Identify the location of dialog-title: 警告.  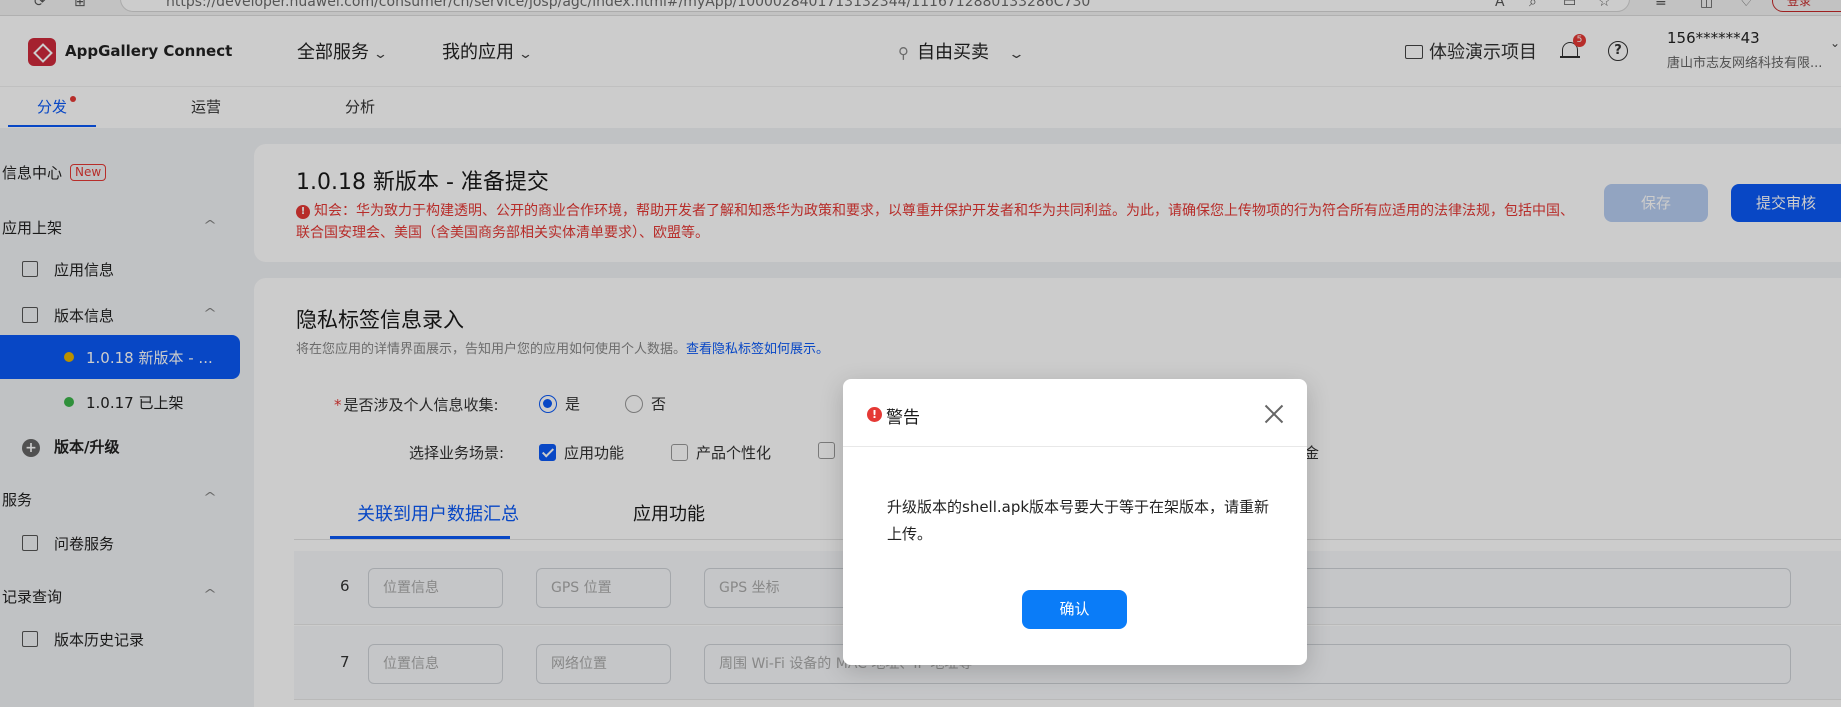
(903, 418).